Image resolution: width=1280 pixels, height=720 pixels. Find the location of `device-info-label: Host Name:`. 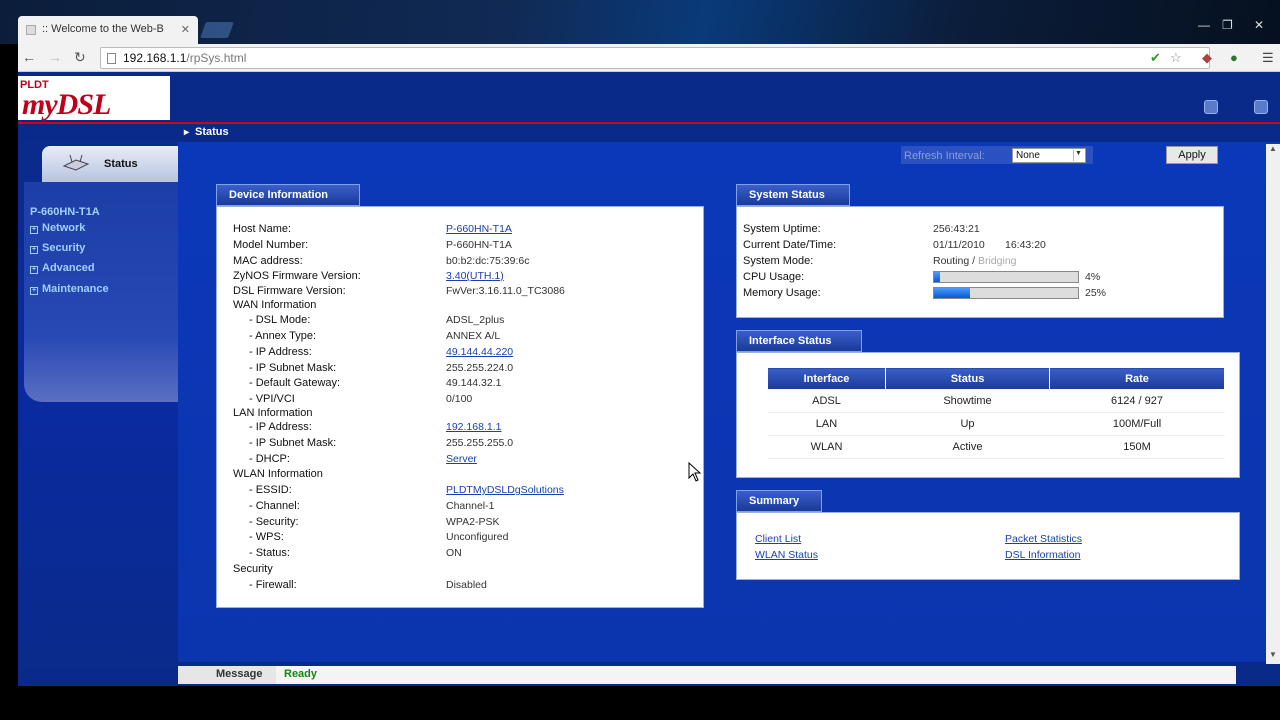

device-info-label: Host Name: is located at coordinates (262, 229).